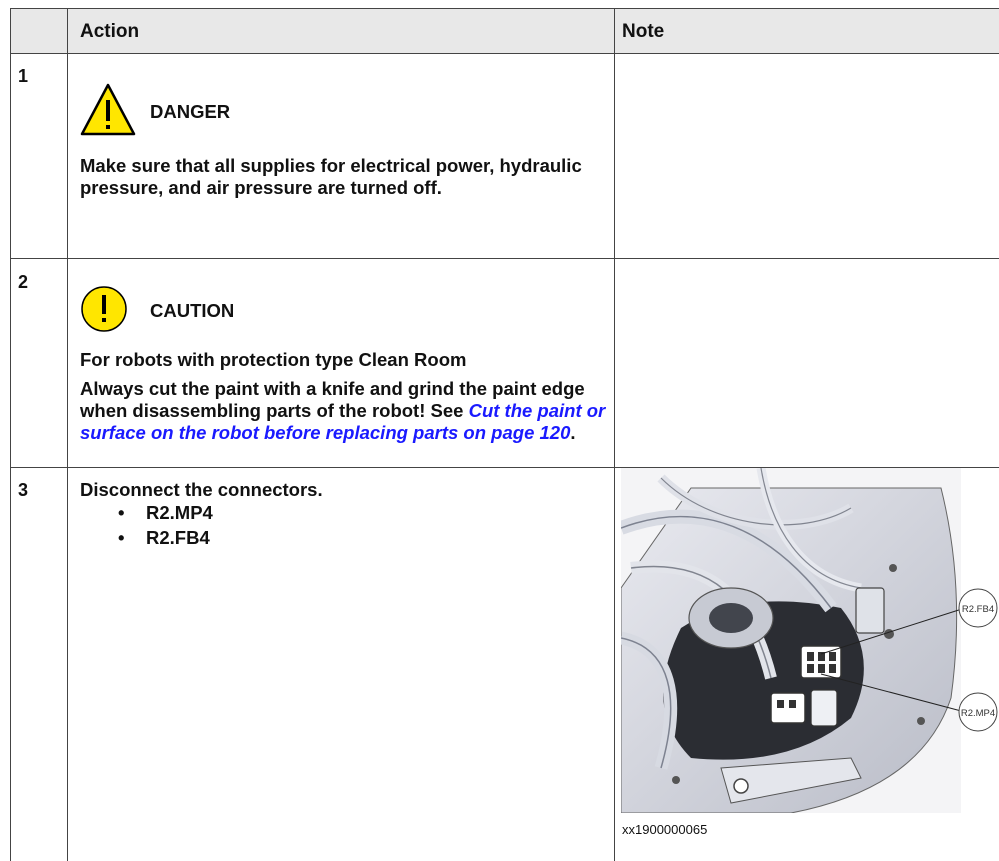 This screenshot has height=861, width=999. I want to click on list-item: • R2.FB4, so click(164, 538).